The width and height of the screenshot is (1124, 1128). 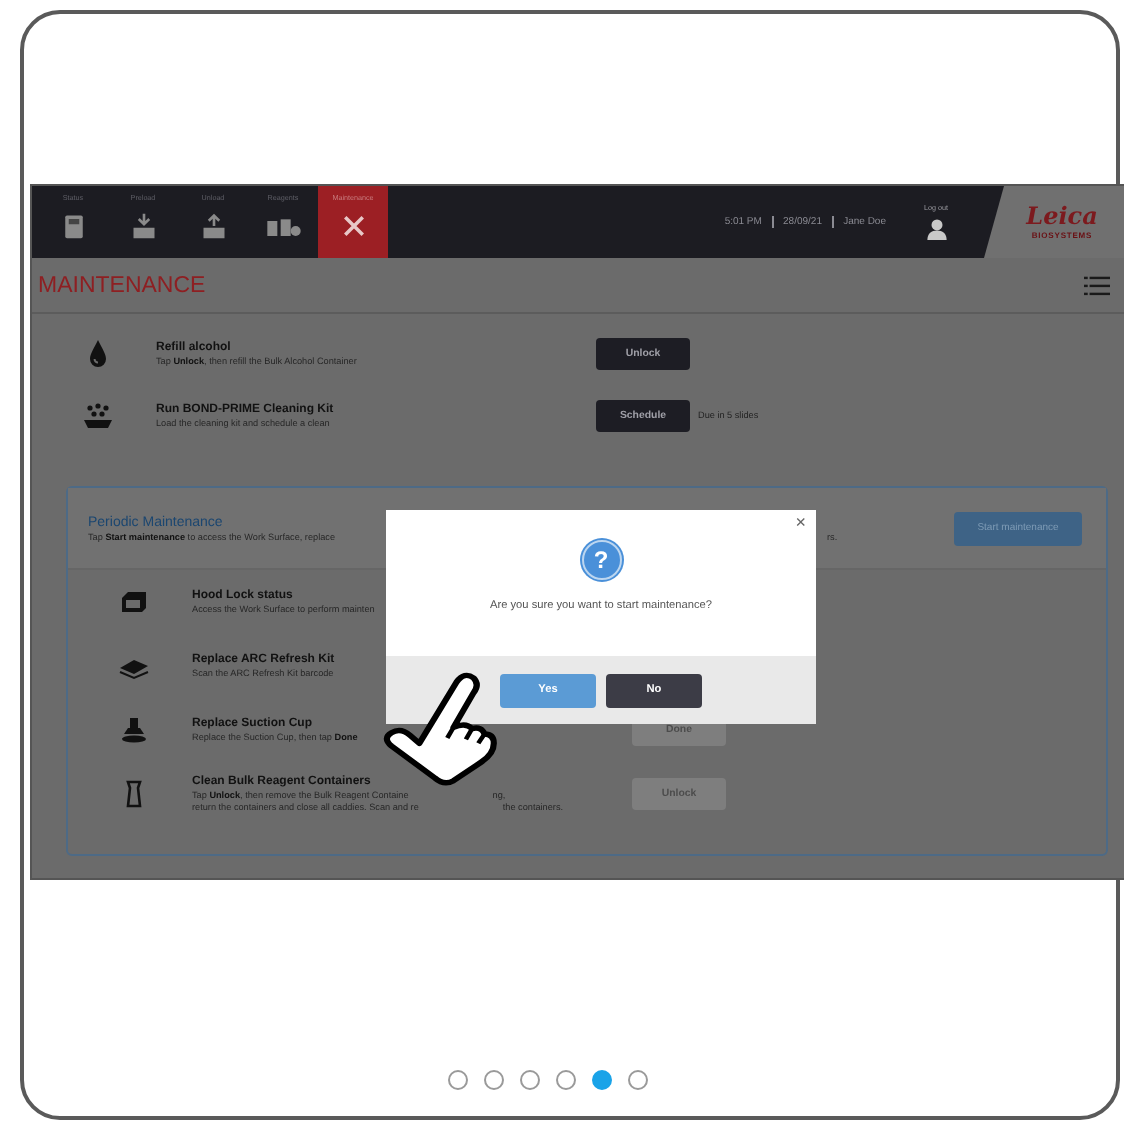 What do you see at coordinates (800, 522) in the screenshot?
I see `close-button: ×` at bounding box center [800, 522].